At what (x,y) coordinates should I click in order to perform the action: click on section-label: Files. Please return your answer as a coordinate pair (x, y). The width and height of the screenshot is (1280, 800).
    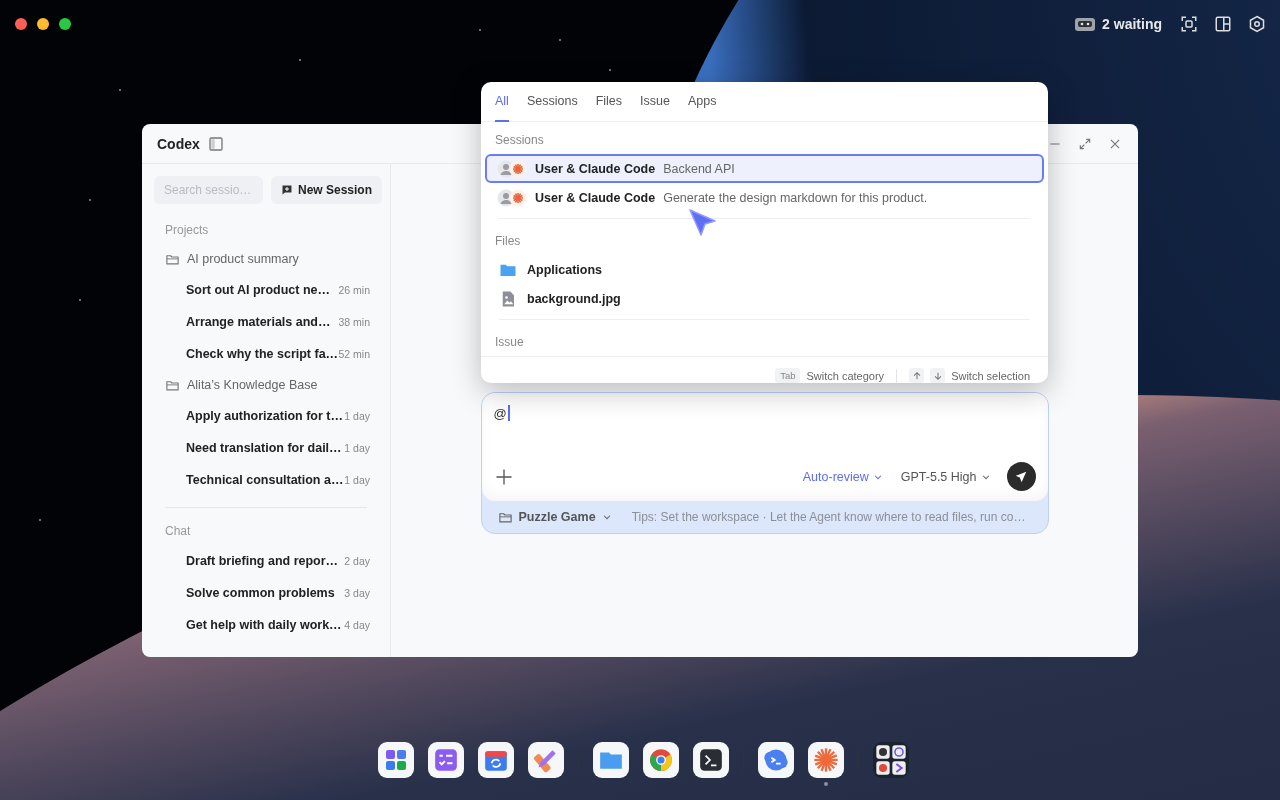
    Looking at the image, I should click on (508, 241).